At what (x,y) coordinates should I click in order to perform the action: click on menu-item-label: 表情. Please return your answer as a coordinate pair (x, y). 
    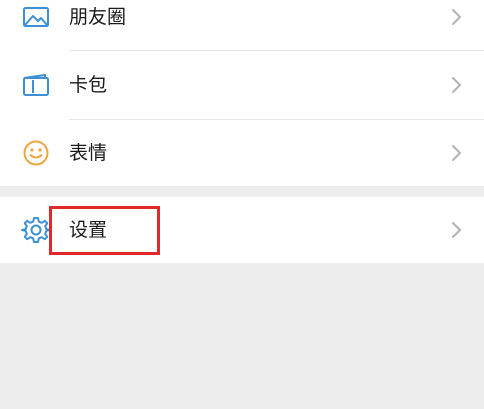
    Looking at the image, I should click on (88, 153).